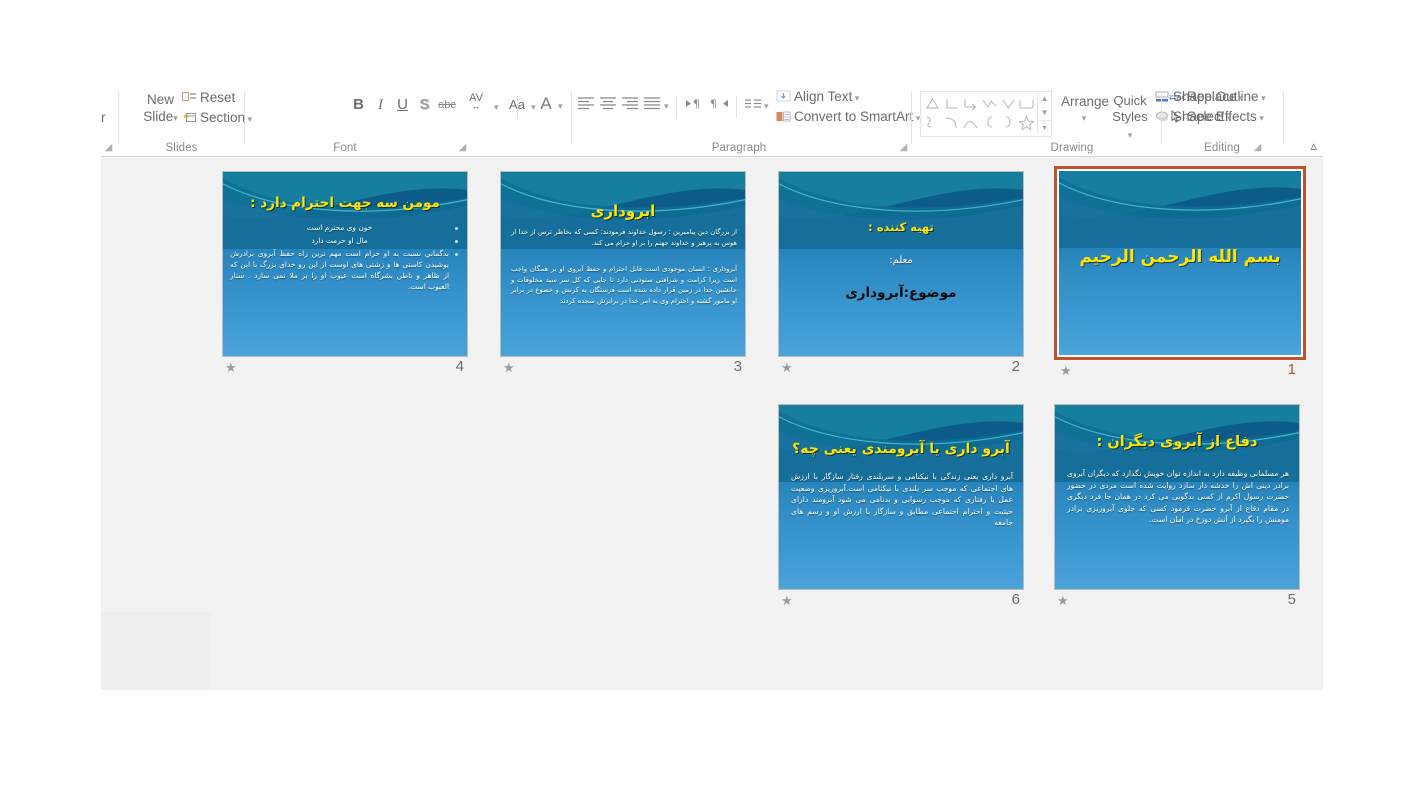  What do you see at coordinates (208, 98) in the screenshot?
I see `reset-button: Reset` at bounding box center [208, 98].